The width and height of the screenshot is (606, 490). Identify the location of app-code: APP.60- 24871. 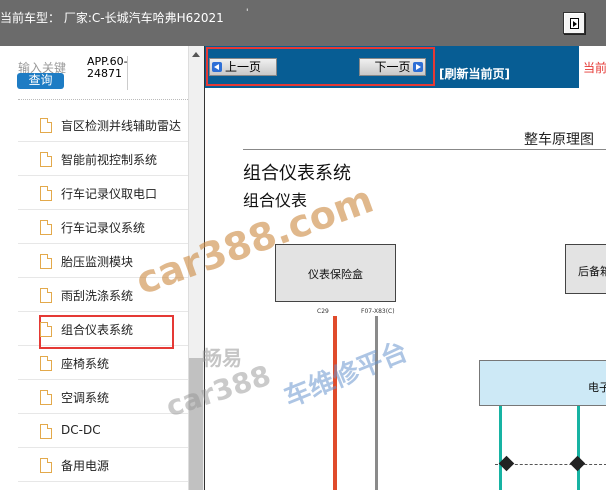
(107, 67).